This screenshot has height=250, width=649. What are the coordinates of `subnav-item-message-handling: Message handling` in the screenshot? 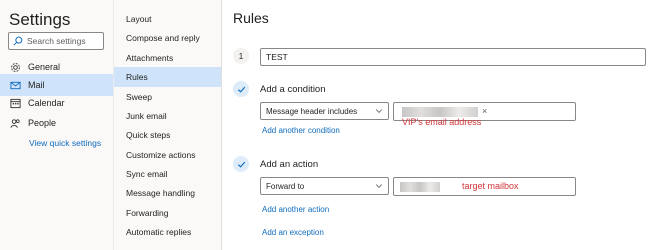 It's located at (167, 193).